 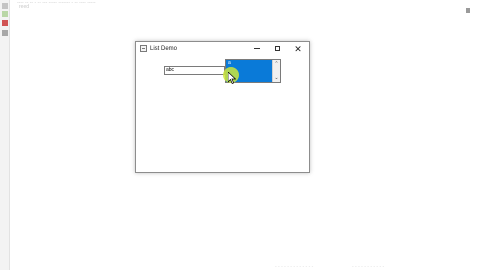 I want to click on scroll-up-icon: ⌃, so click(x=276, y=64).